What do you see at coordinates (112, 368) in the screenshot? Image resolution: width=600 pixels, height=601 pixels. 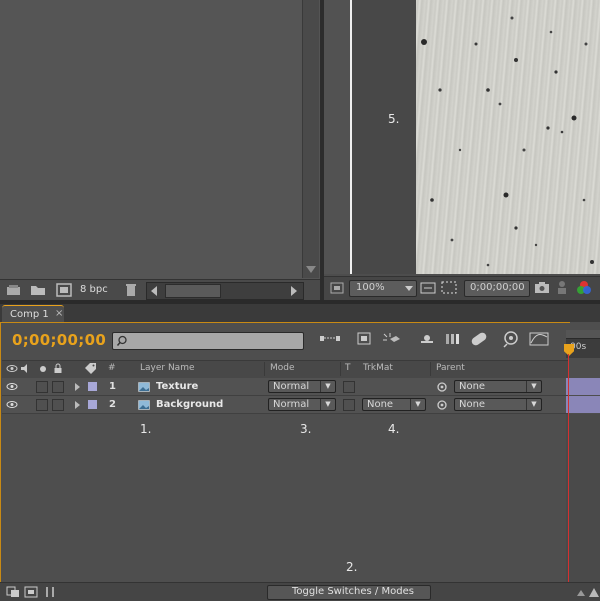 I see `column-number: #` at bounding box center [112, 368].